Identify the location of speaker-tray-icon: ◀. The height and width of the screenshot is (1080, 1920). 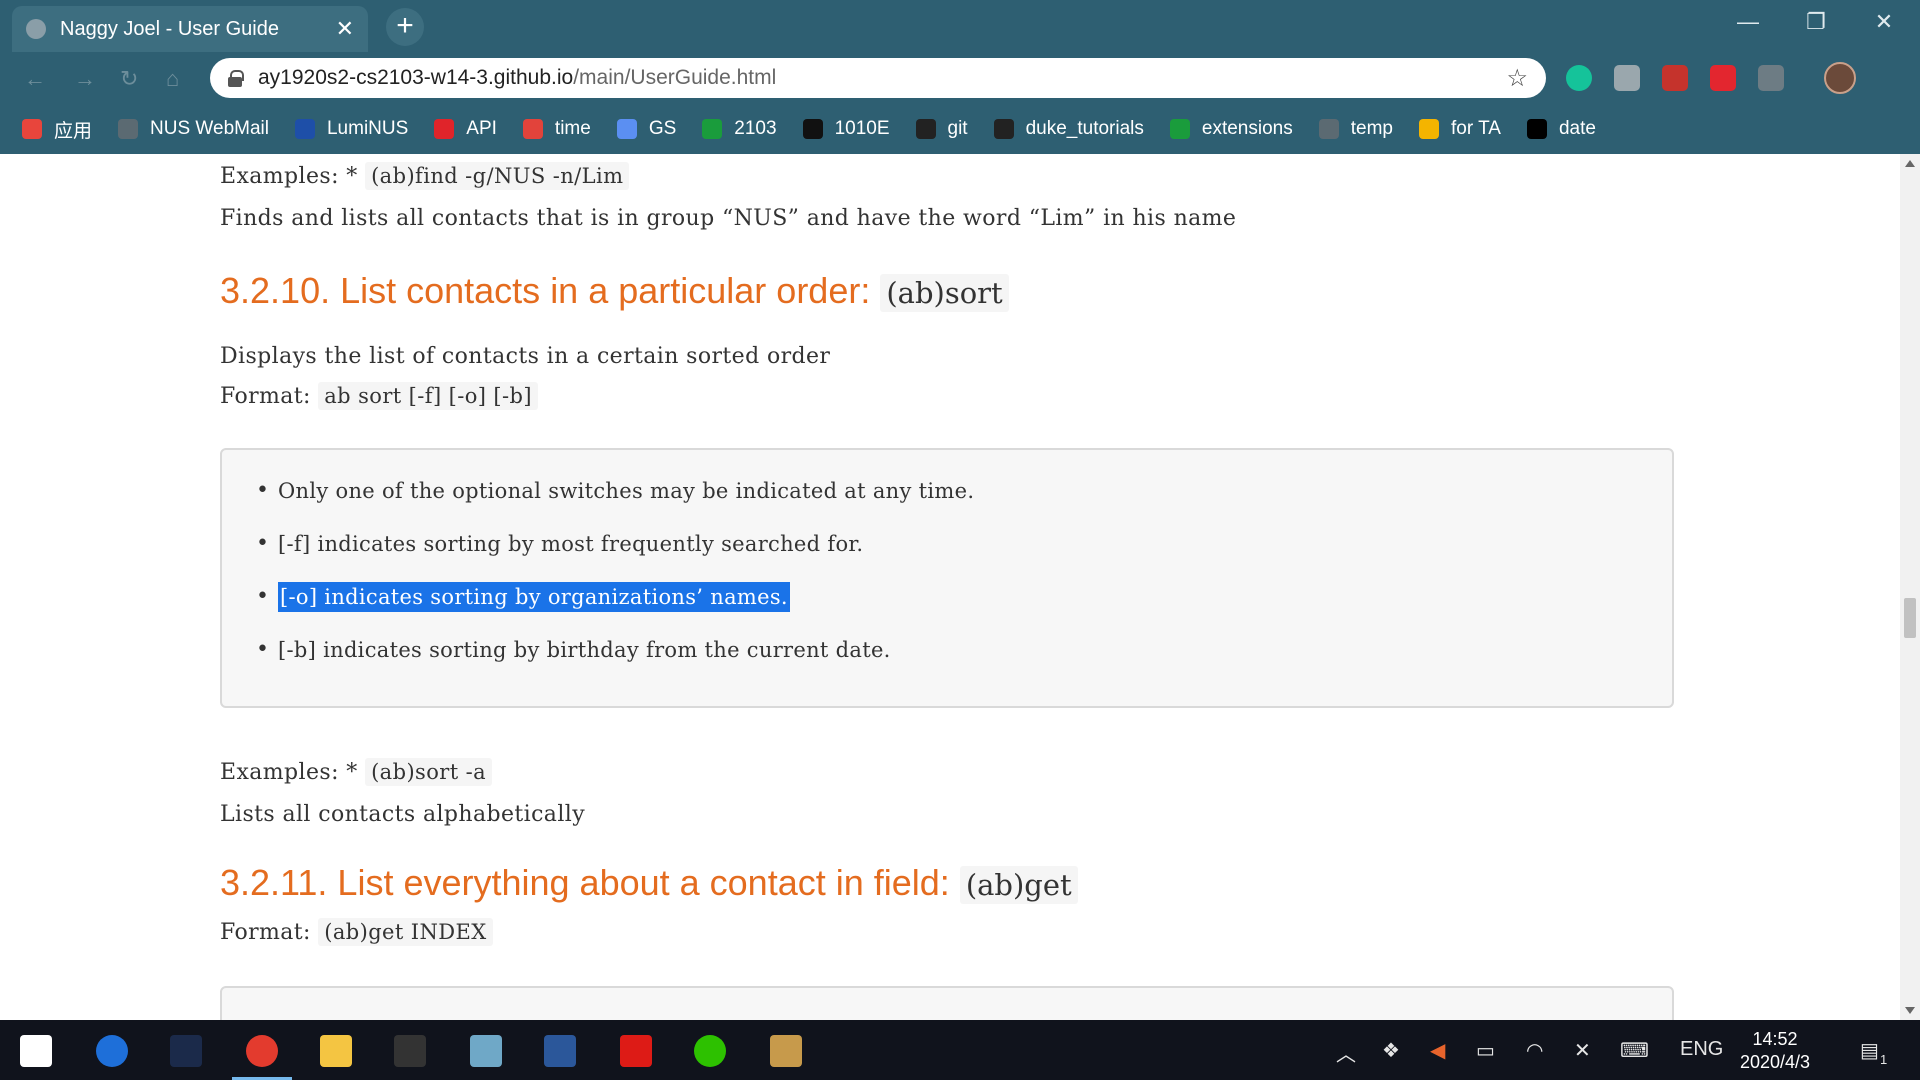
(1437, 1050).